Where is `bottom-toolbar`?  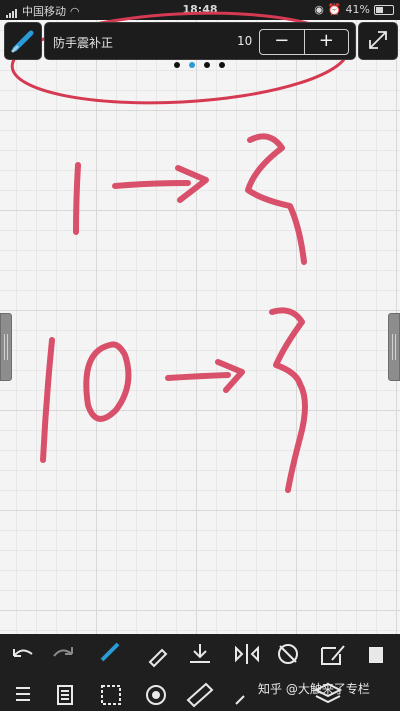
bottom-toolbar is located at coordinates (200, 672).